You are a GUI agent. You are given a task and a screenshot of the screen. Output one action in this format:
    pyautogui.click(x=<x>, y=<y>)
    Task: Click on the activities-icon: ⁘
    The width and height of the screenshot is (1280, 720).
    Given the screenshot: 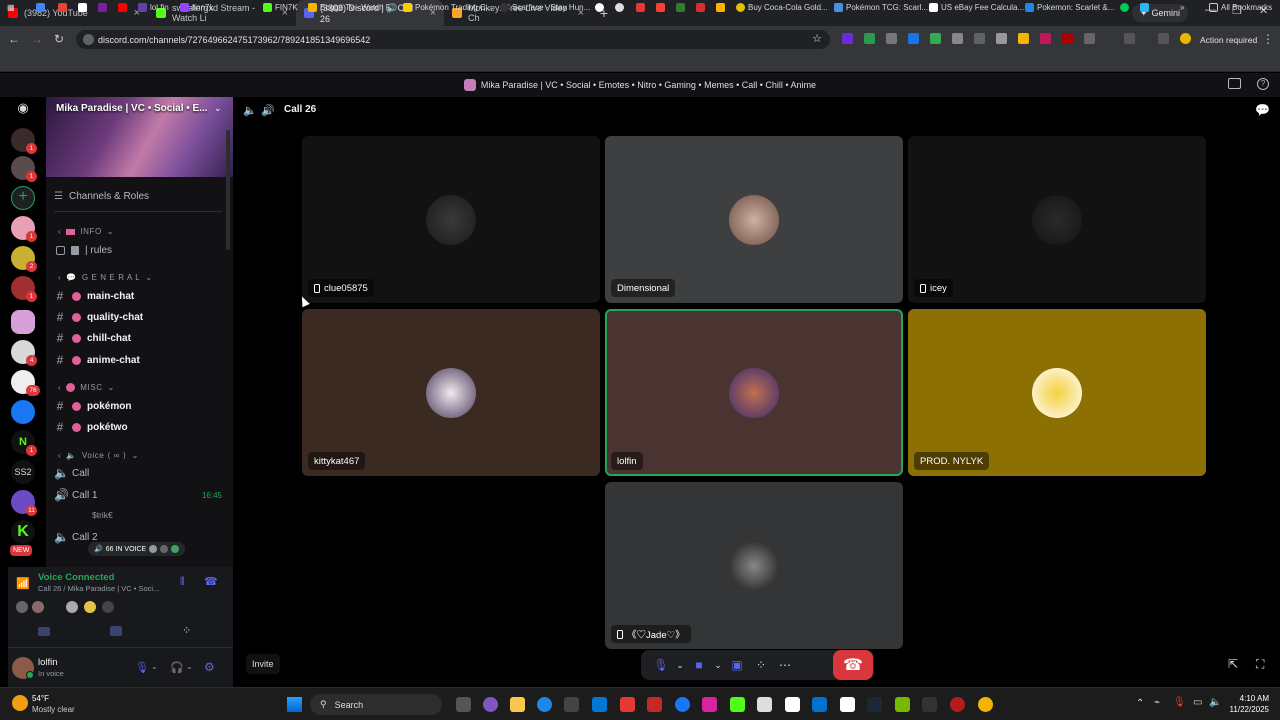 What is the action you would take?
    pyautogui.click(x=761, y=665)
    